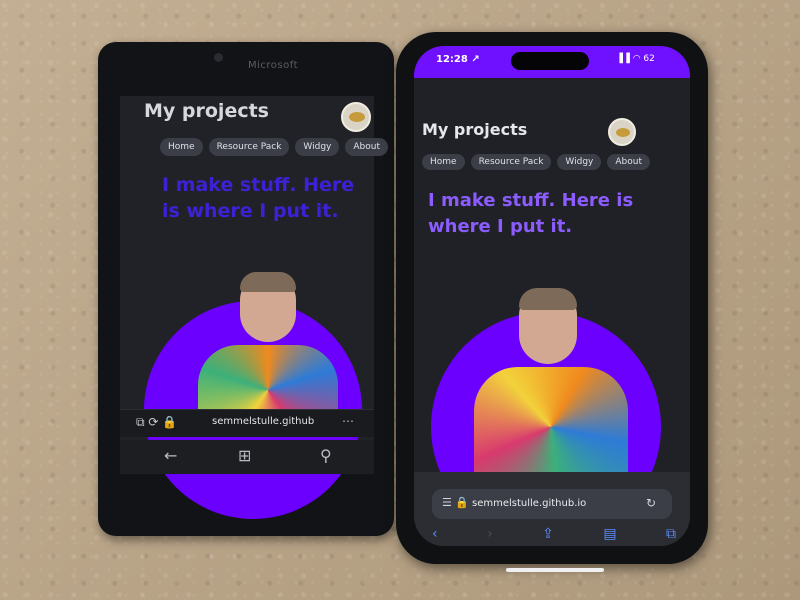  I want to click on bookmarks-icon: ▤, so click(609, 534).